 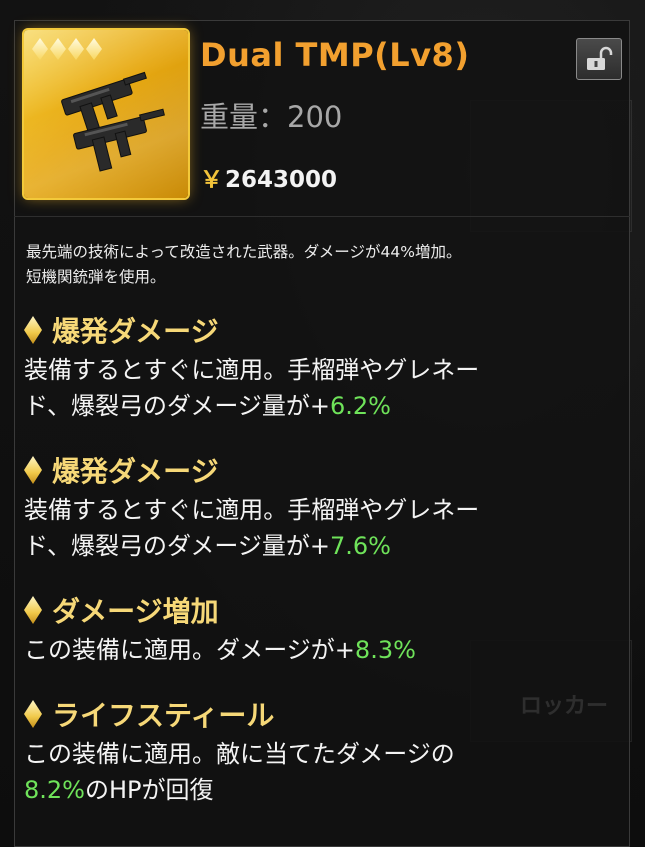 I want to click on effect-body: この装備に適用。敵に当てたダメージの 8.2%のHPが回復, so click(x=324, y=772).